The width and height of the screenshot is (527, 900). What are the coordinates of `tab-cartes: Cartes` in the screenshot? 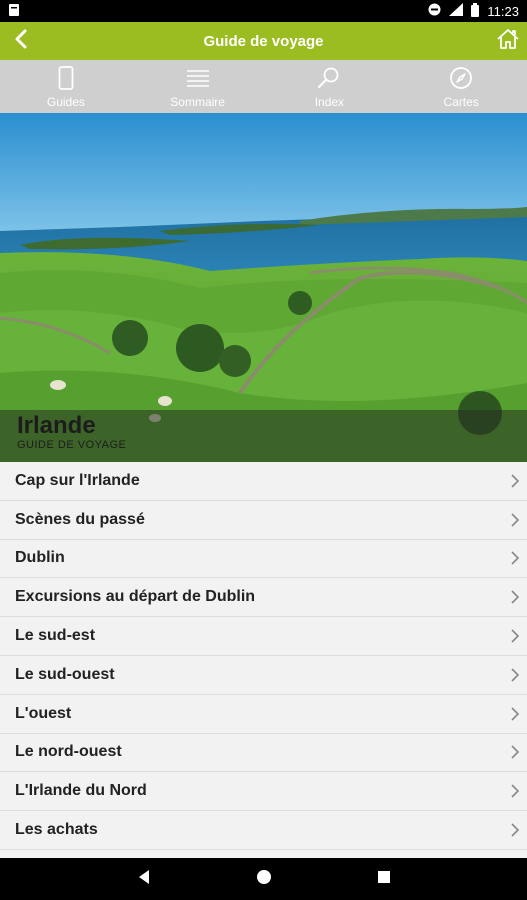 It's located at (461, 86).